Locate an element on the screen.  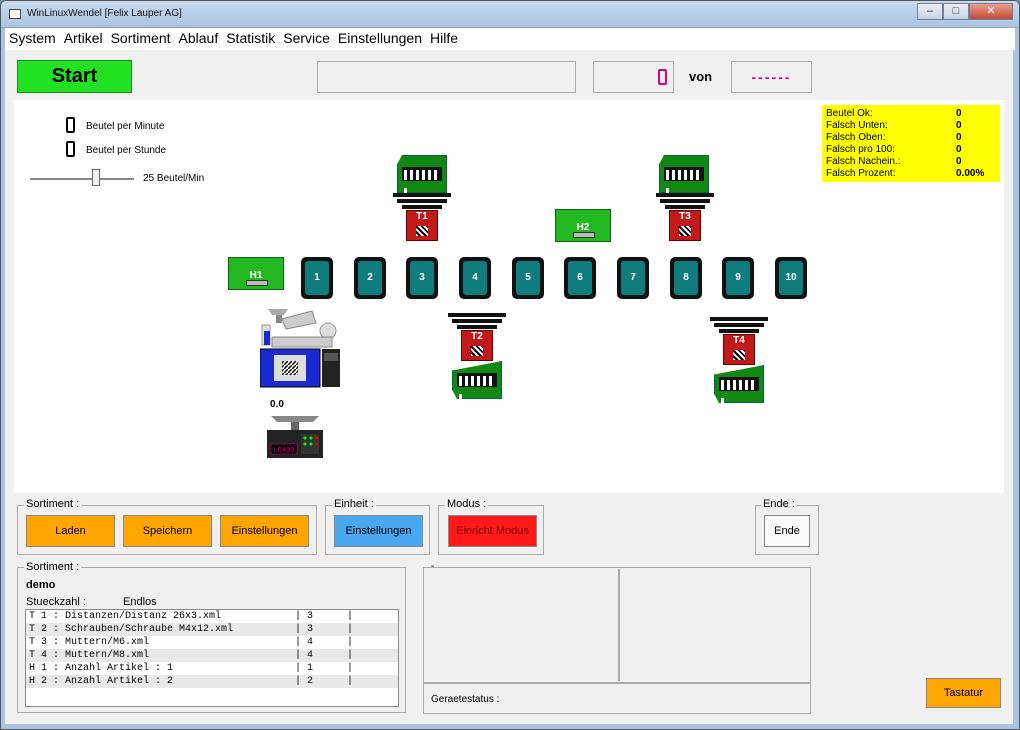
sortiment-group-title: Sortiment : is located at coordinates (53, 504).